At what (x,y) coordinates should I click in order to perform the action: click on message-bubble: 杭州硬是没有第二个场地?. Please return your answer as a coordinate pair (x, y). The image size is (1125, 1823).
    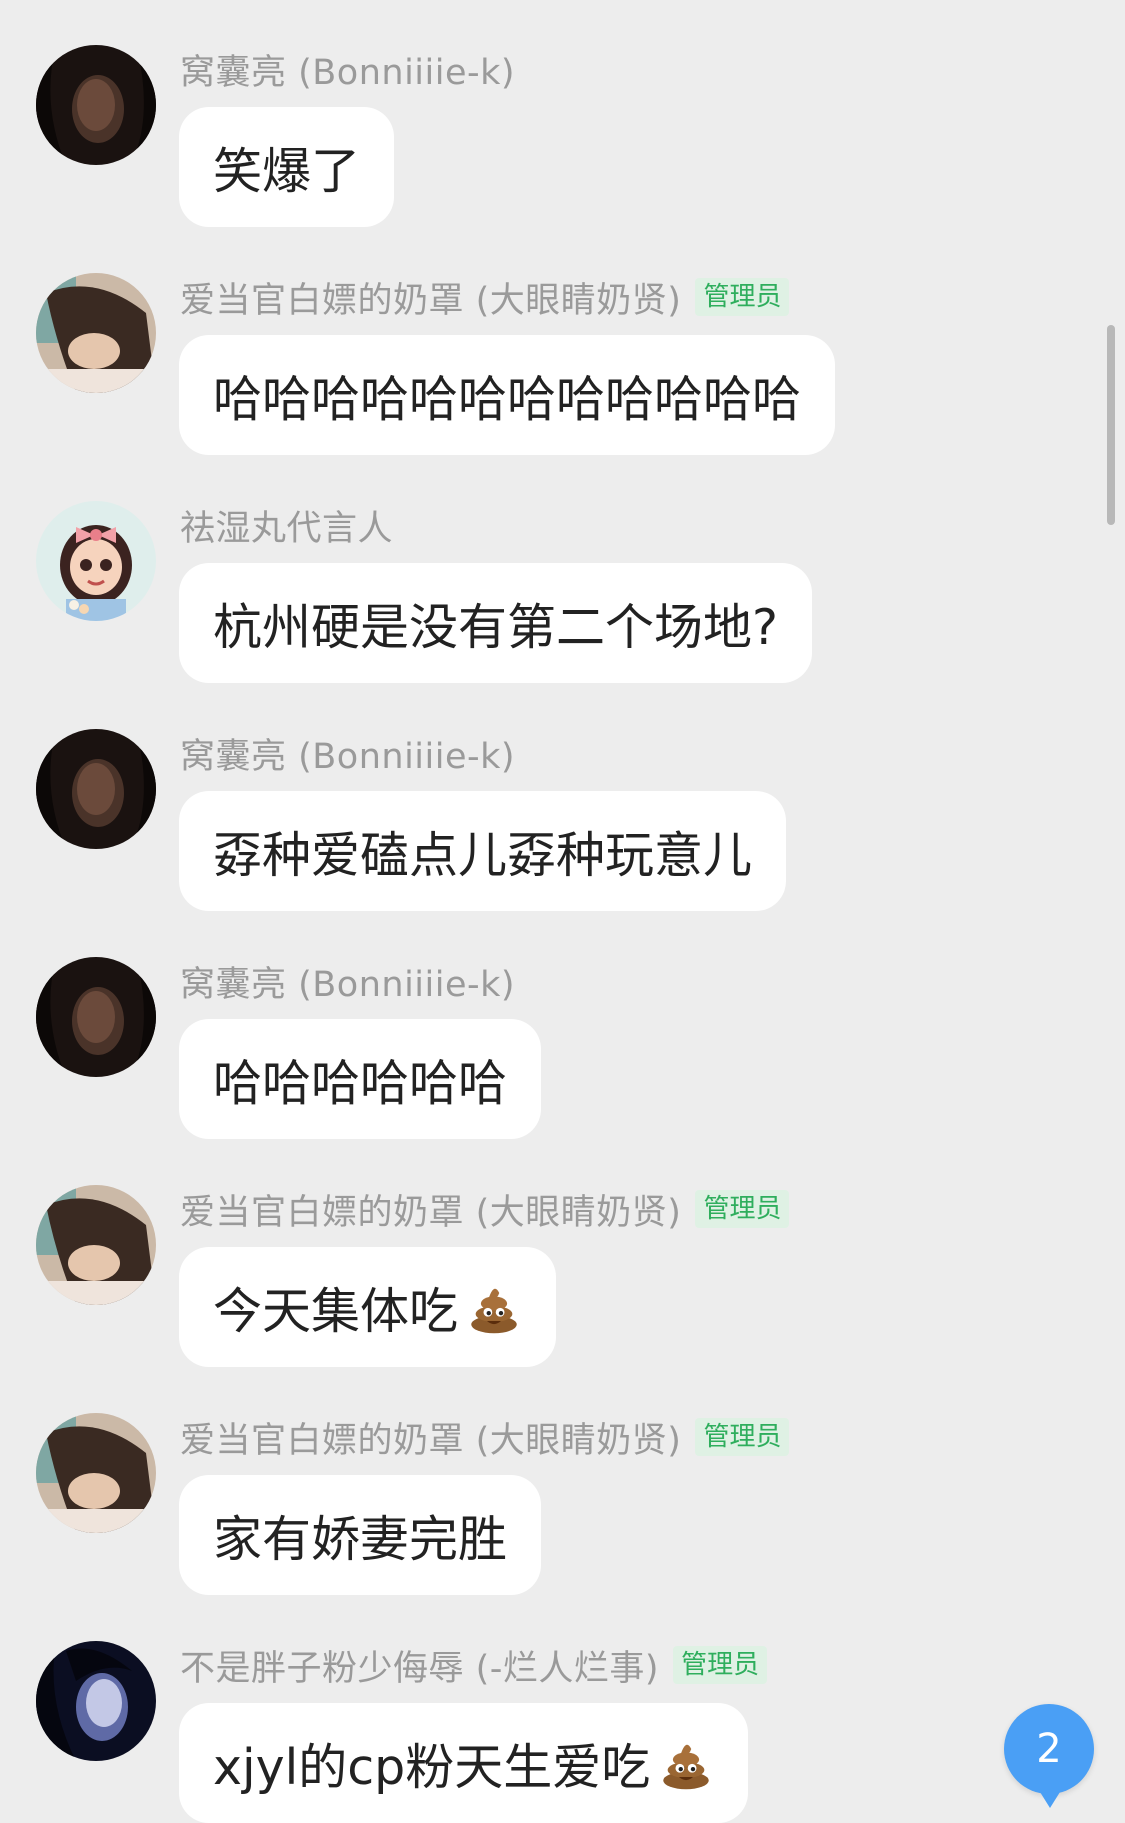
    Looking at the image, I should click on (496, 623).